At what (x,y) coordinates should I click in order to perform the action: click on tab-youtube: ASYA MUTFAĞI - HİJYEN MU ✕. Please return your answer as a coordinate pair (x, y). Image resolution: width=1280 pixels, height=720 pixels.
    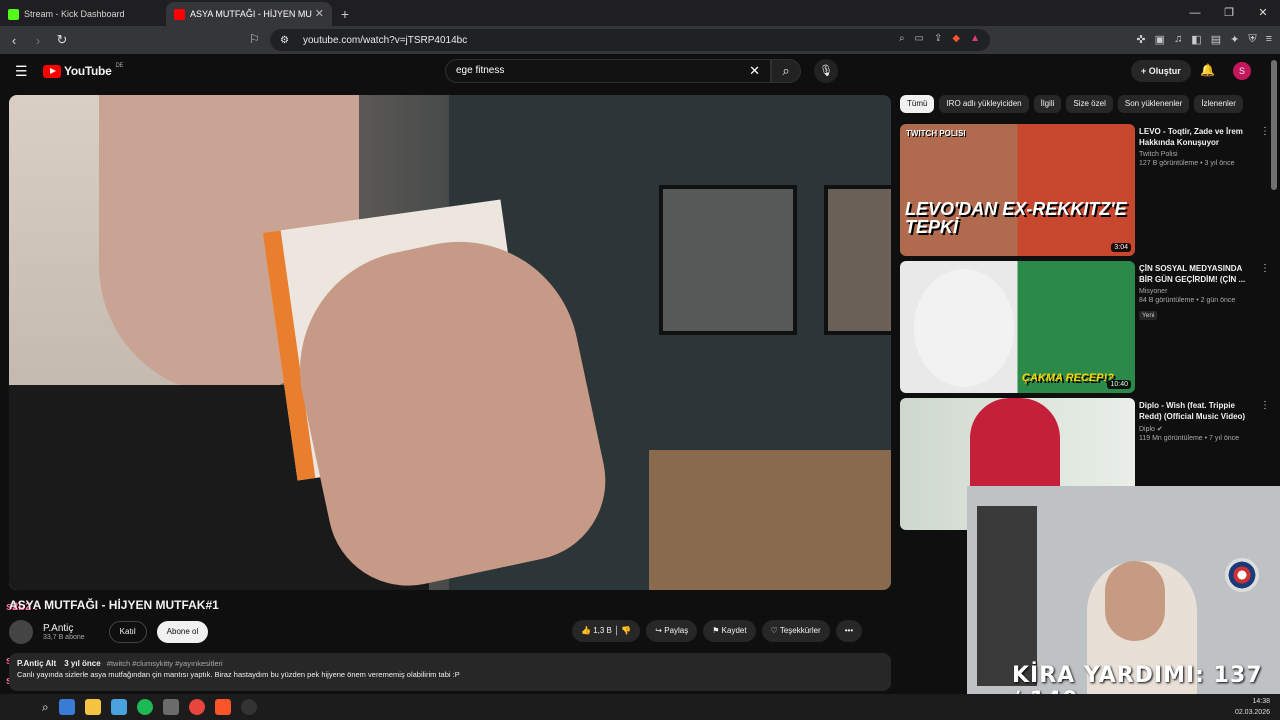
    Looking at the image, I should click on (249, 14).